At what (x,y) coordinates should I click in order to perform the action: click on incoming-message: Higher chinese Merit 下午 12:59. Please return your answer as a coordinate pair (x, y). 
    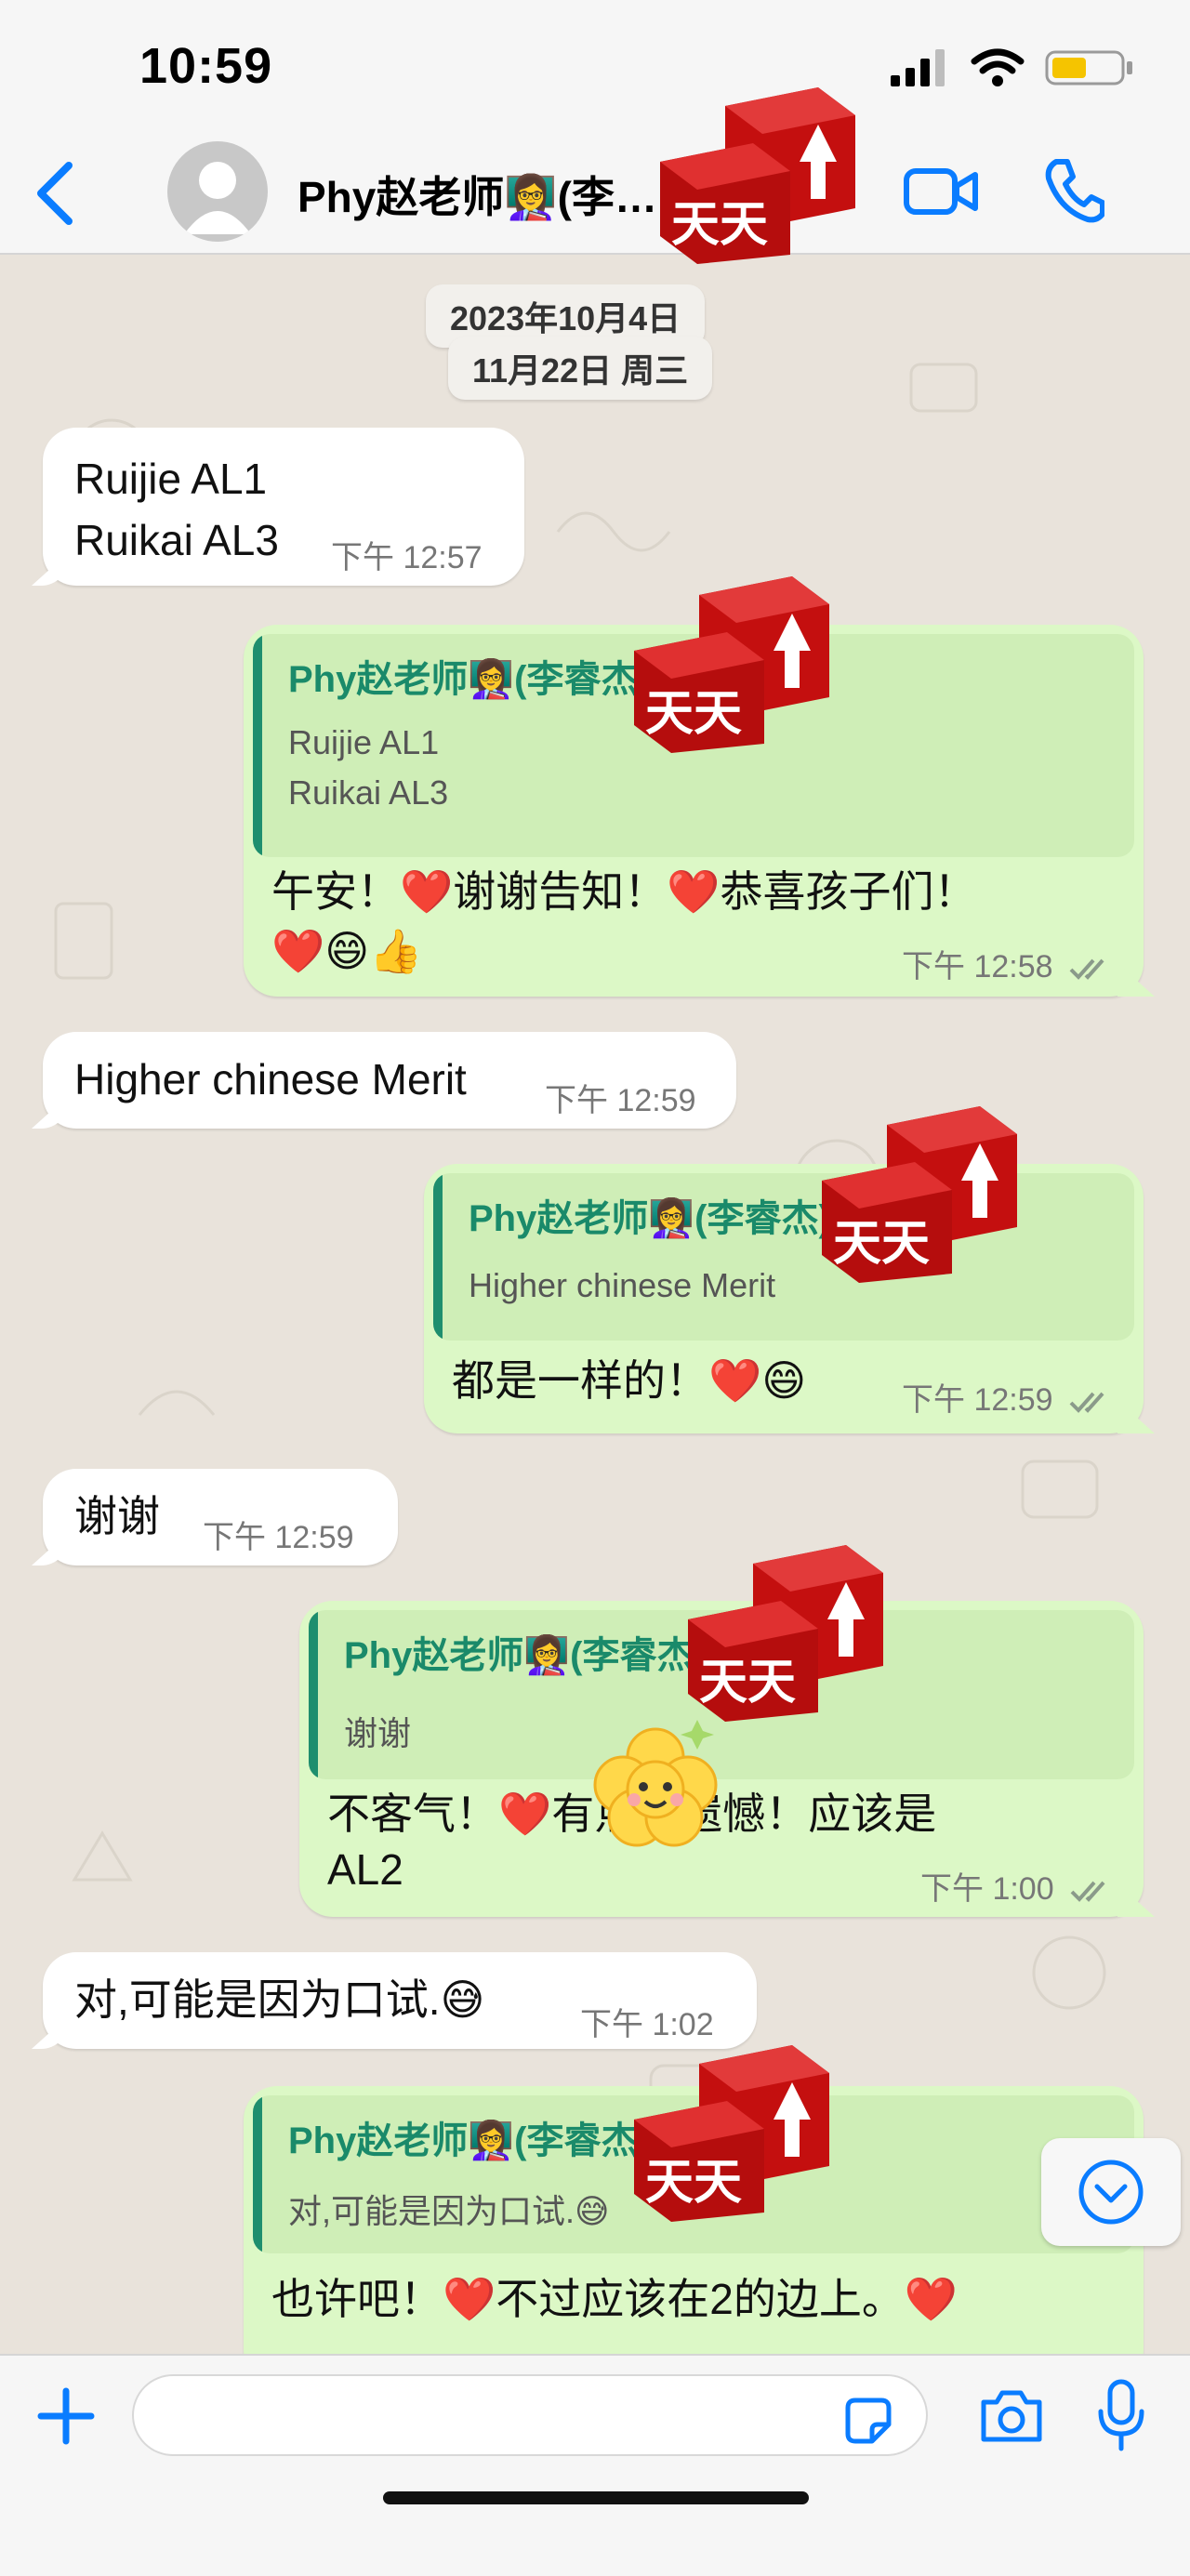
    Looking at the image, I should click on (389, 1080).